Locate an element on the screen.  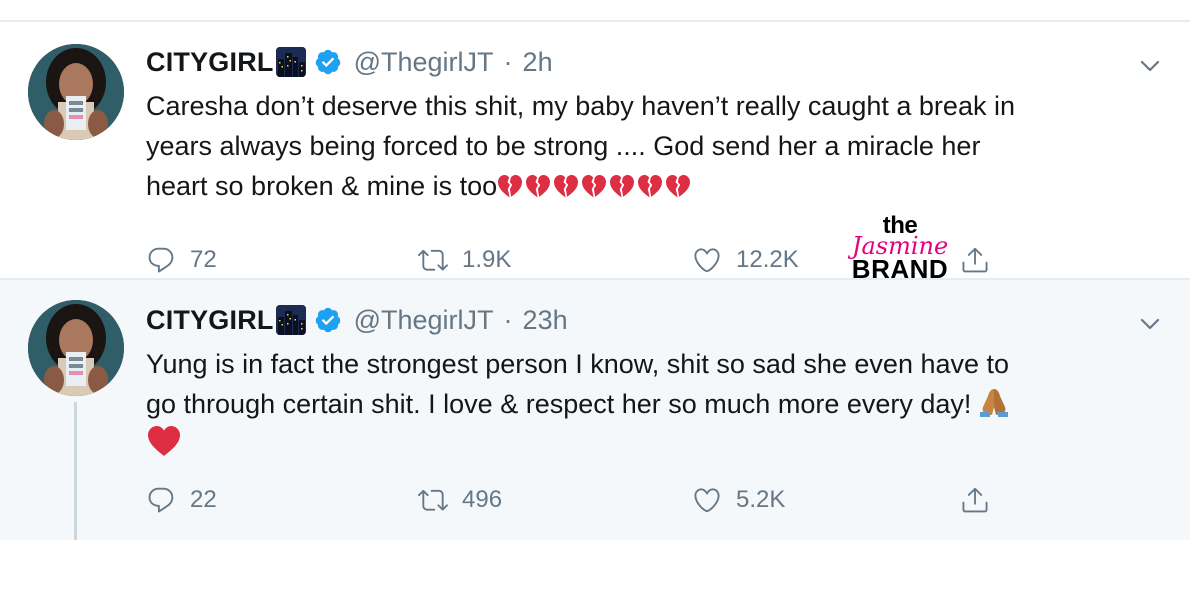
retweet-count: 1.9K is located at coordinates (487, 259).